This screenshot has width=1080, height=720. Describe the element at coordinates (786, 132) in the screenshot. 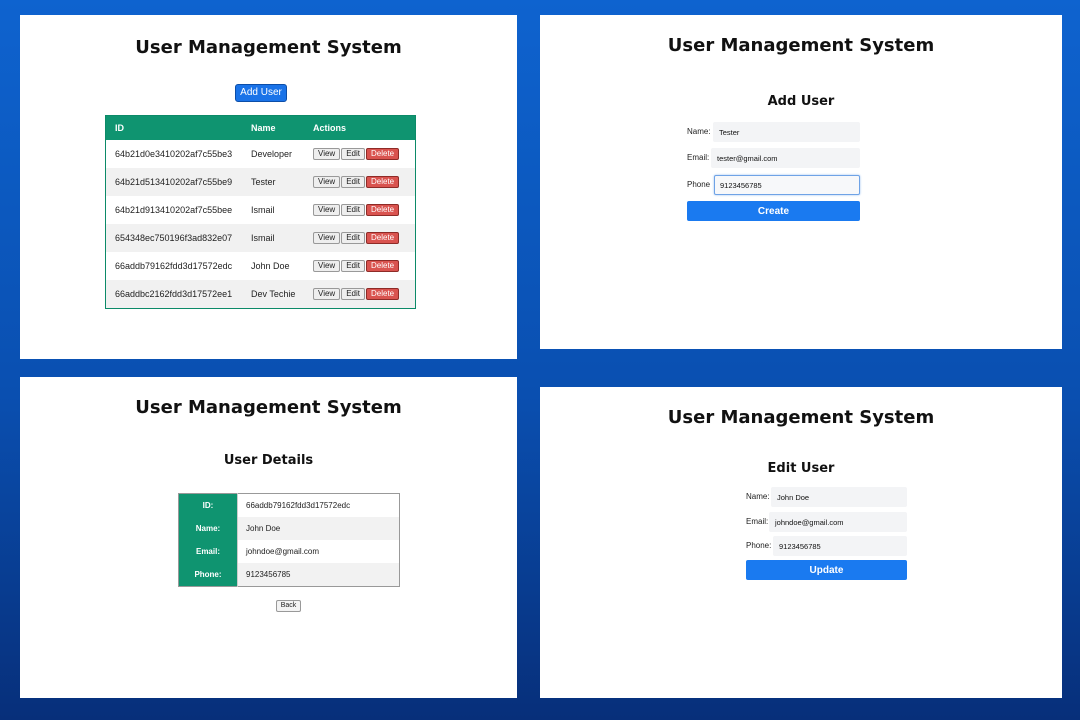

I see `name-input: Tester` at that location.